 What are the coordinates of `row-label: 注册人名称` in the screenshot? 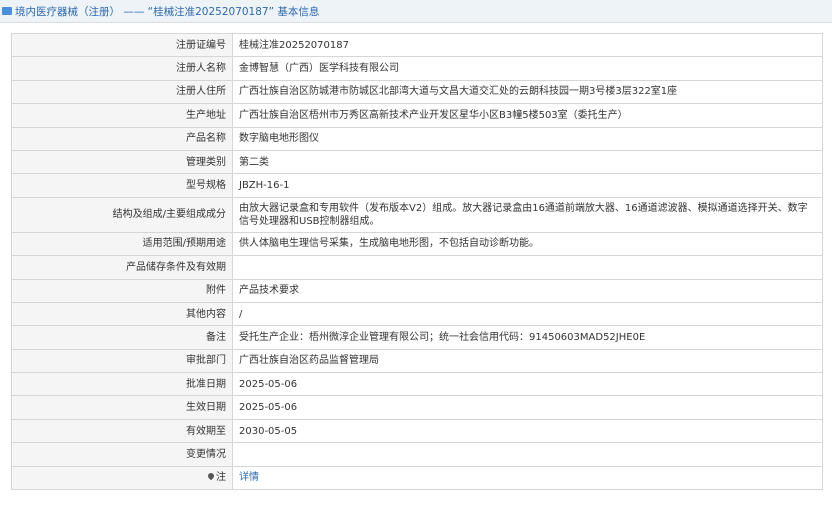 It's located at (122, 68).